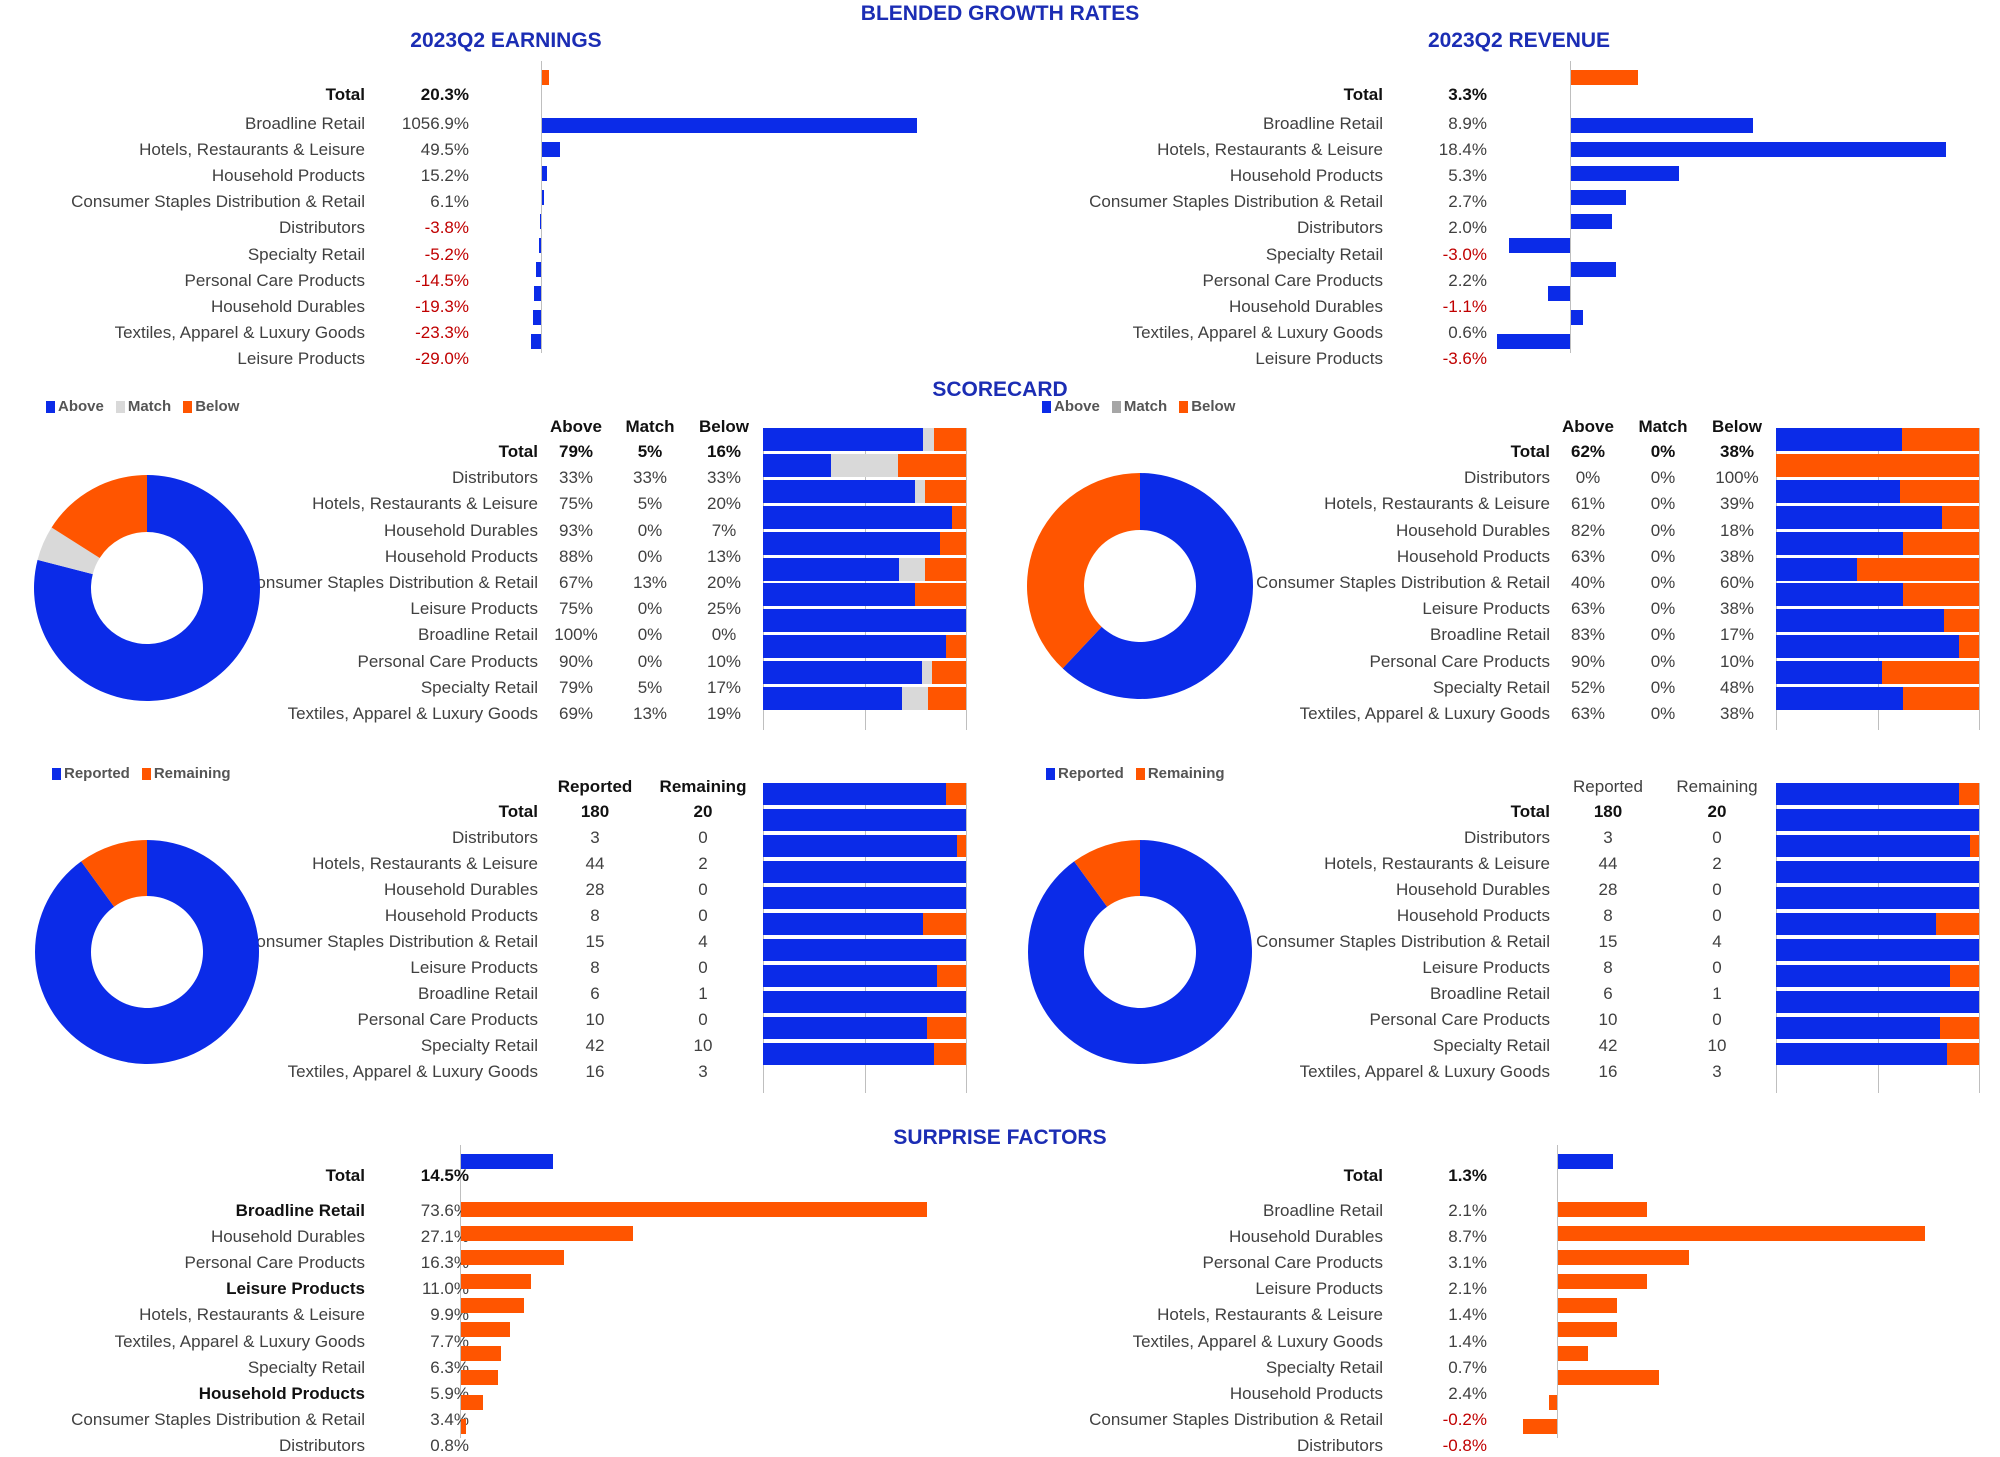 The image size is (2000, 1457). I want to click on surprise-earnings-value: 6.3%, so click(449, 1367).